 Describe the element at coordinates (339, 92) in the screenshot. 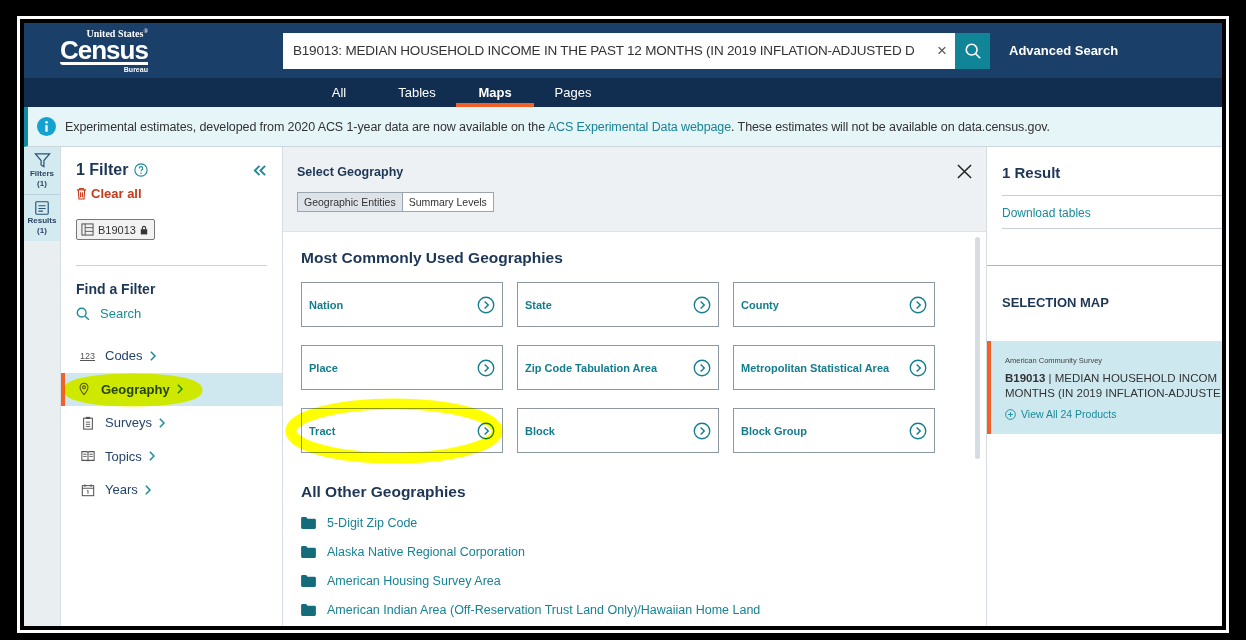

I see `nav-tab: All` at that location.